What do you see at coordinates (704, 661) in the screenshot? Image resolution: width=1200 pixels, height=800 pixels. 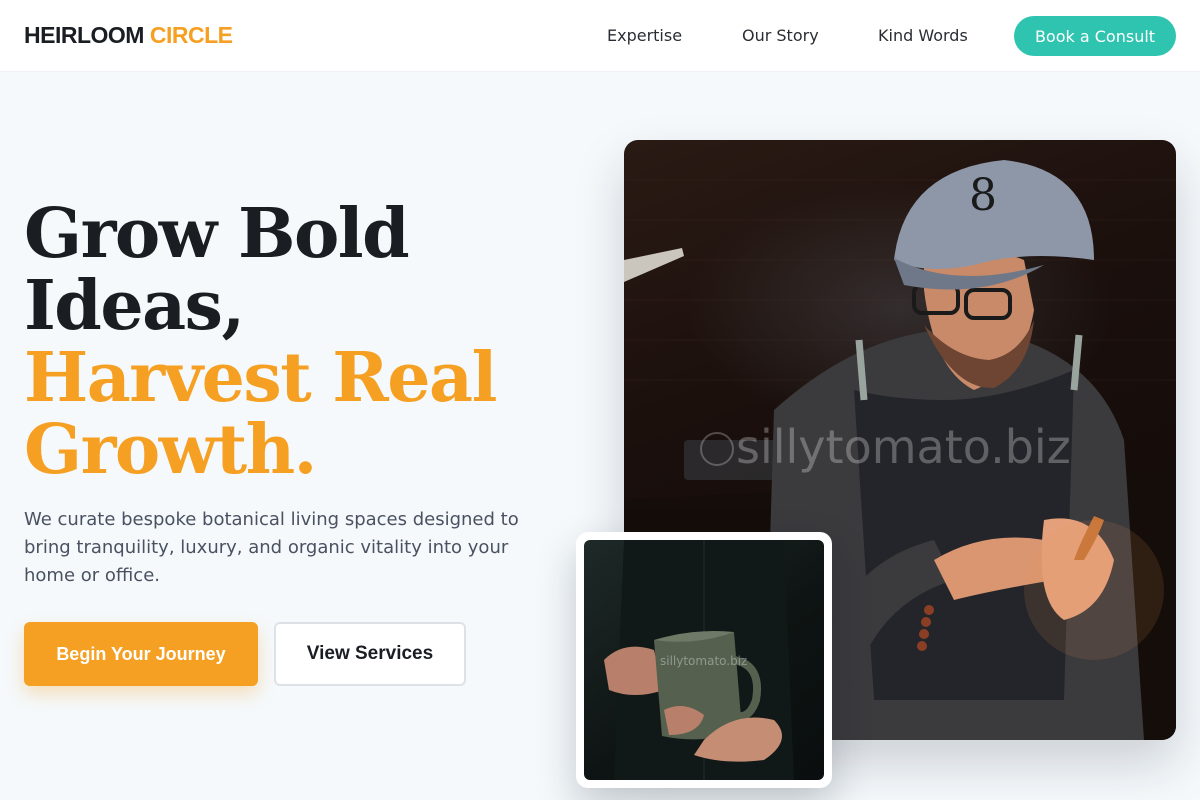 I see `inset-photo-watermark: sillytomato.biz` at bounding box center [704, 661].